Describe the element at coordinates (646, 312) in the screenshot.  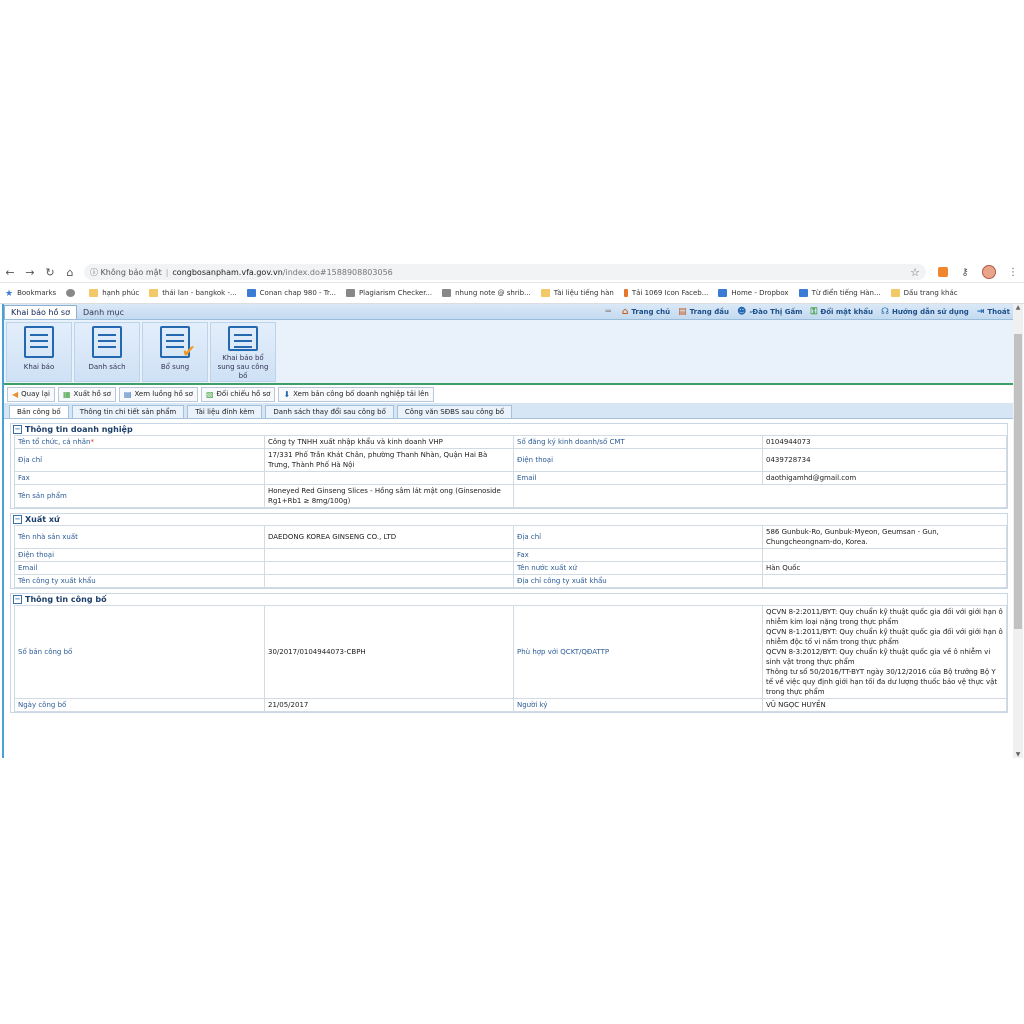
I see `top-link-trang-chu: ⌂ Trang chủ` at that location.